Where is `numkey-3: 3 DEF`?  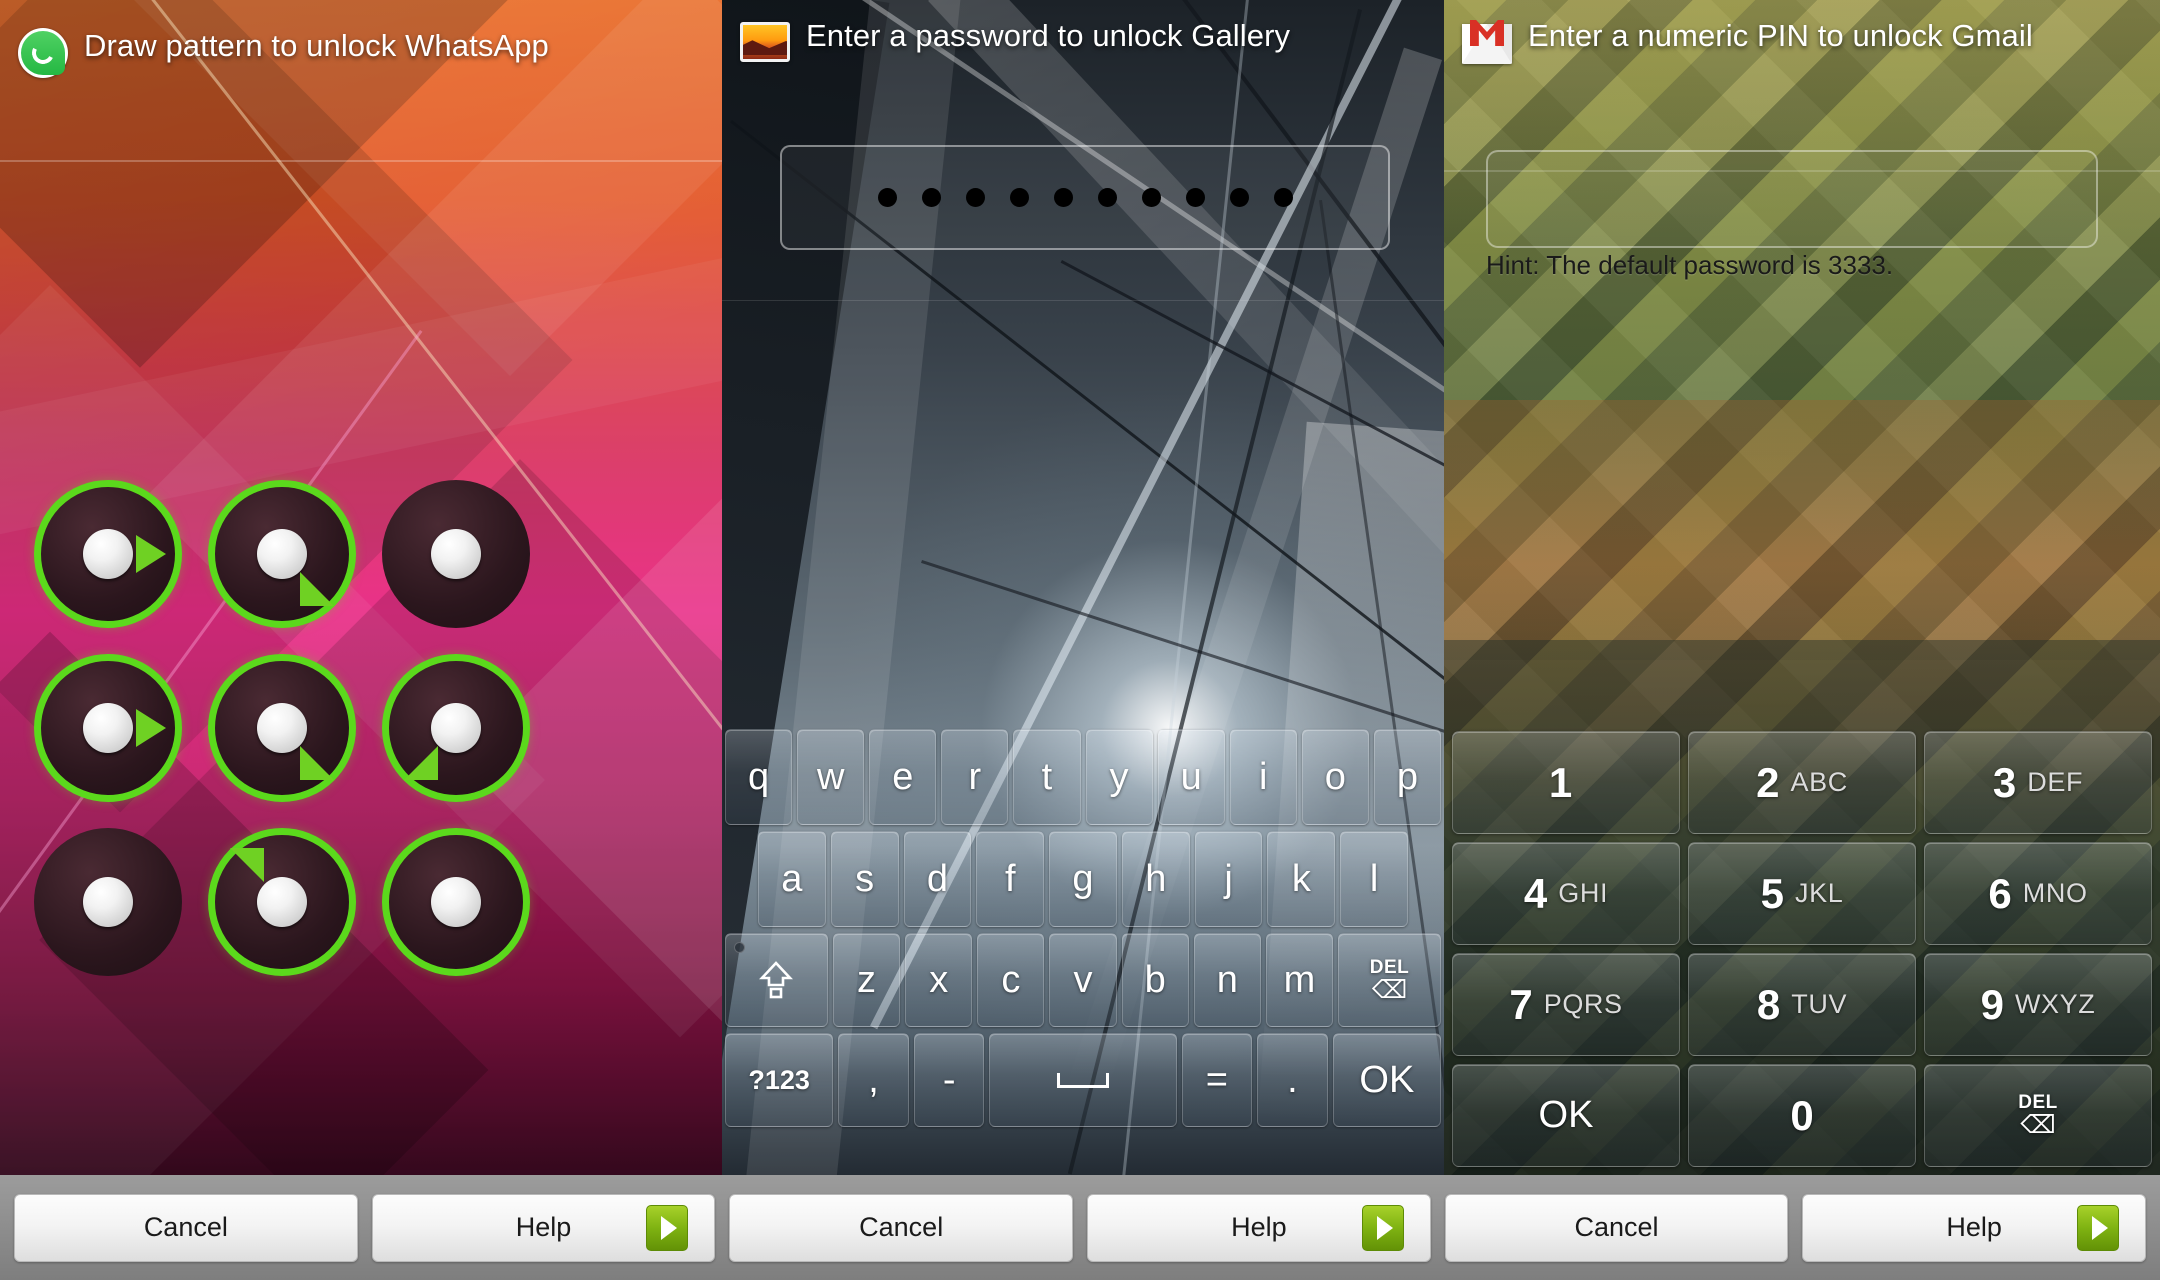 numkey-3: 3 DEF is located at coordinates (2038, 782).